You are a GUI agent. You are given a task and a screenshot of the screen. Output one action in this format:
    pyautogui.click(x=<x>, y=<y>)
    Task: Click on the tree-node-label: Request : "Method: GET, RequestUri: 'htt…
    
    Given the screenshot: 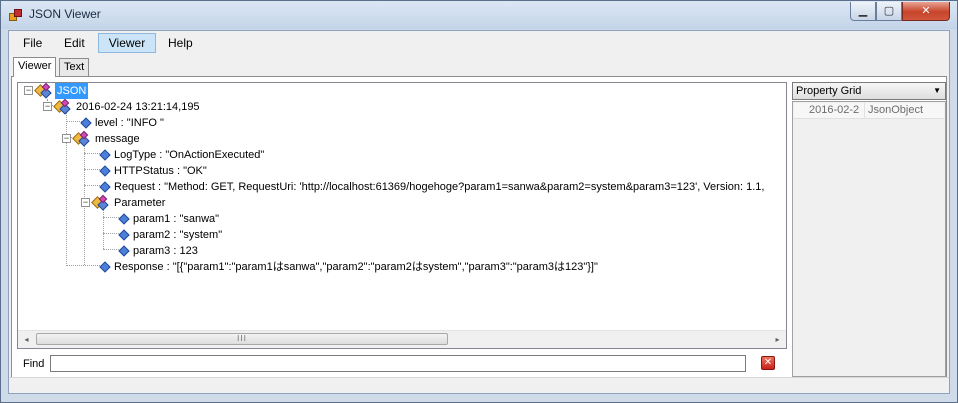 What is the action you would take?
    pyautogui.click(x=439, y=187)
    